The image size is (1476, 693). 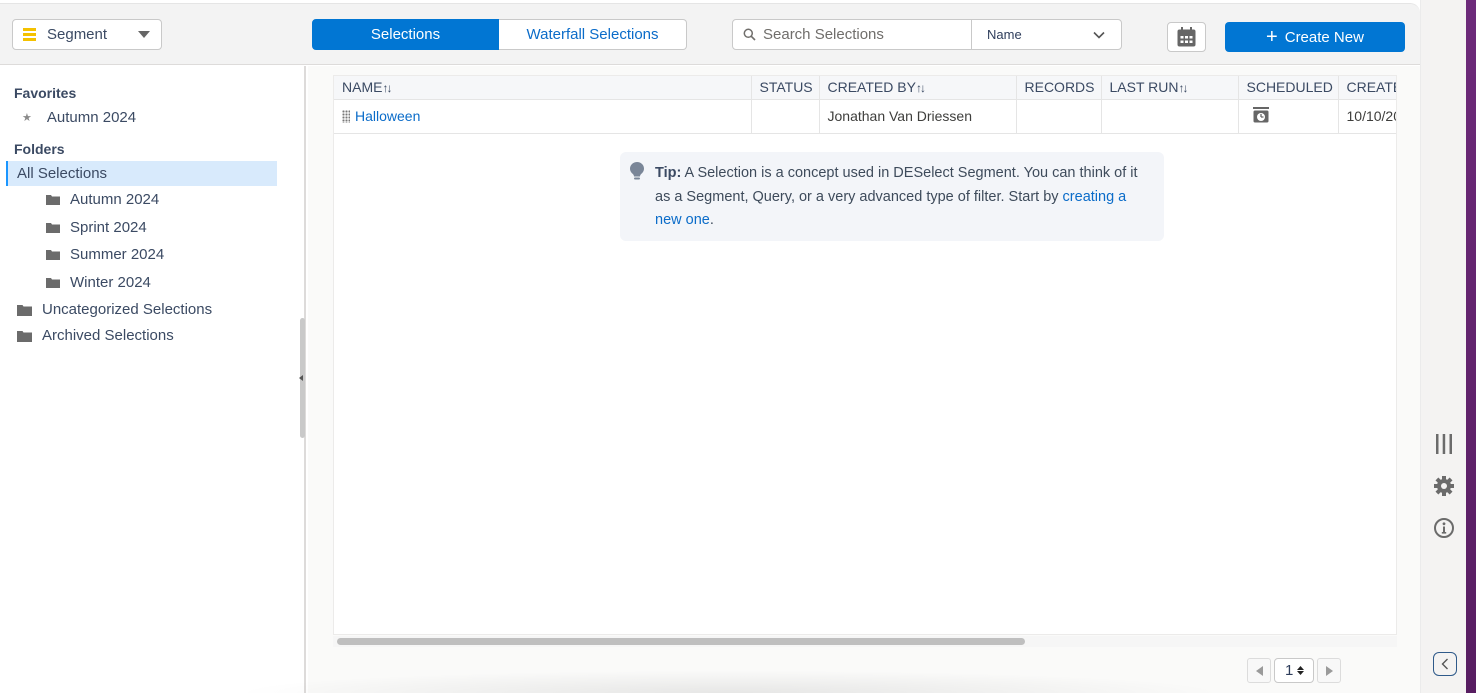 What do you see at coordinates (346, 116) in the screenshot?
I see `drag-handle-icon` at bounding box center [346, 116].